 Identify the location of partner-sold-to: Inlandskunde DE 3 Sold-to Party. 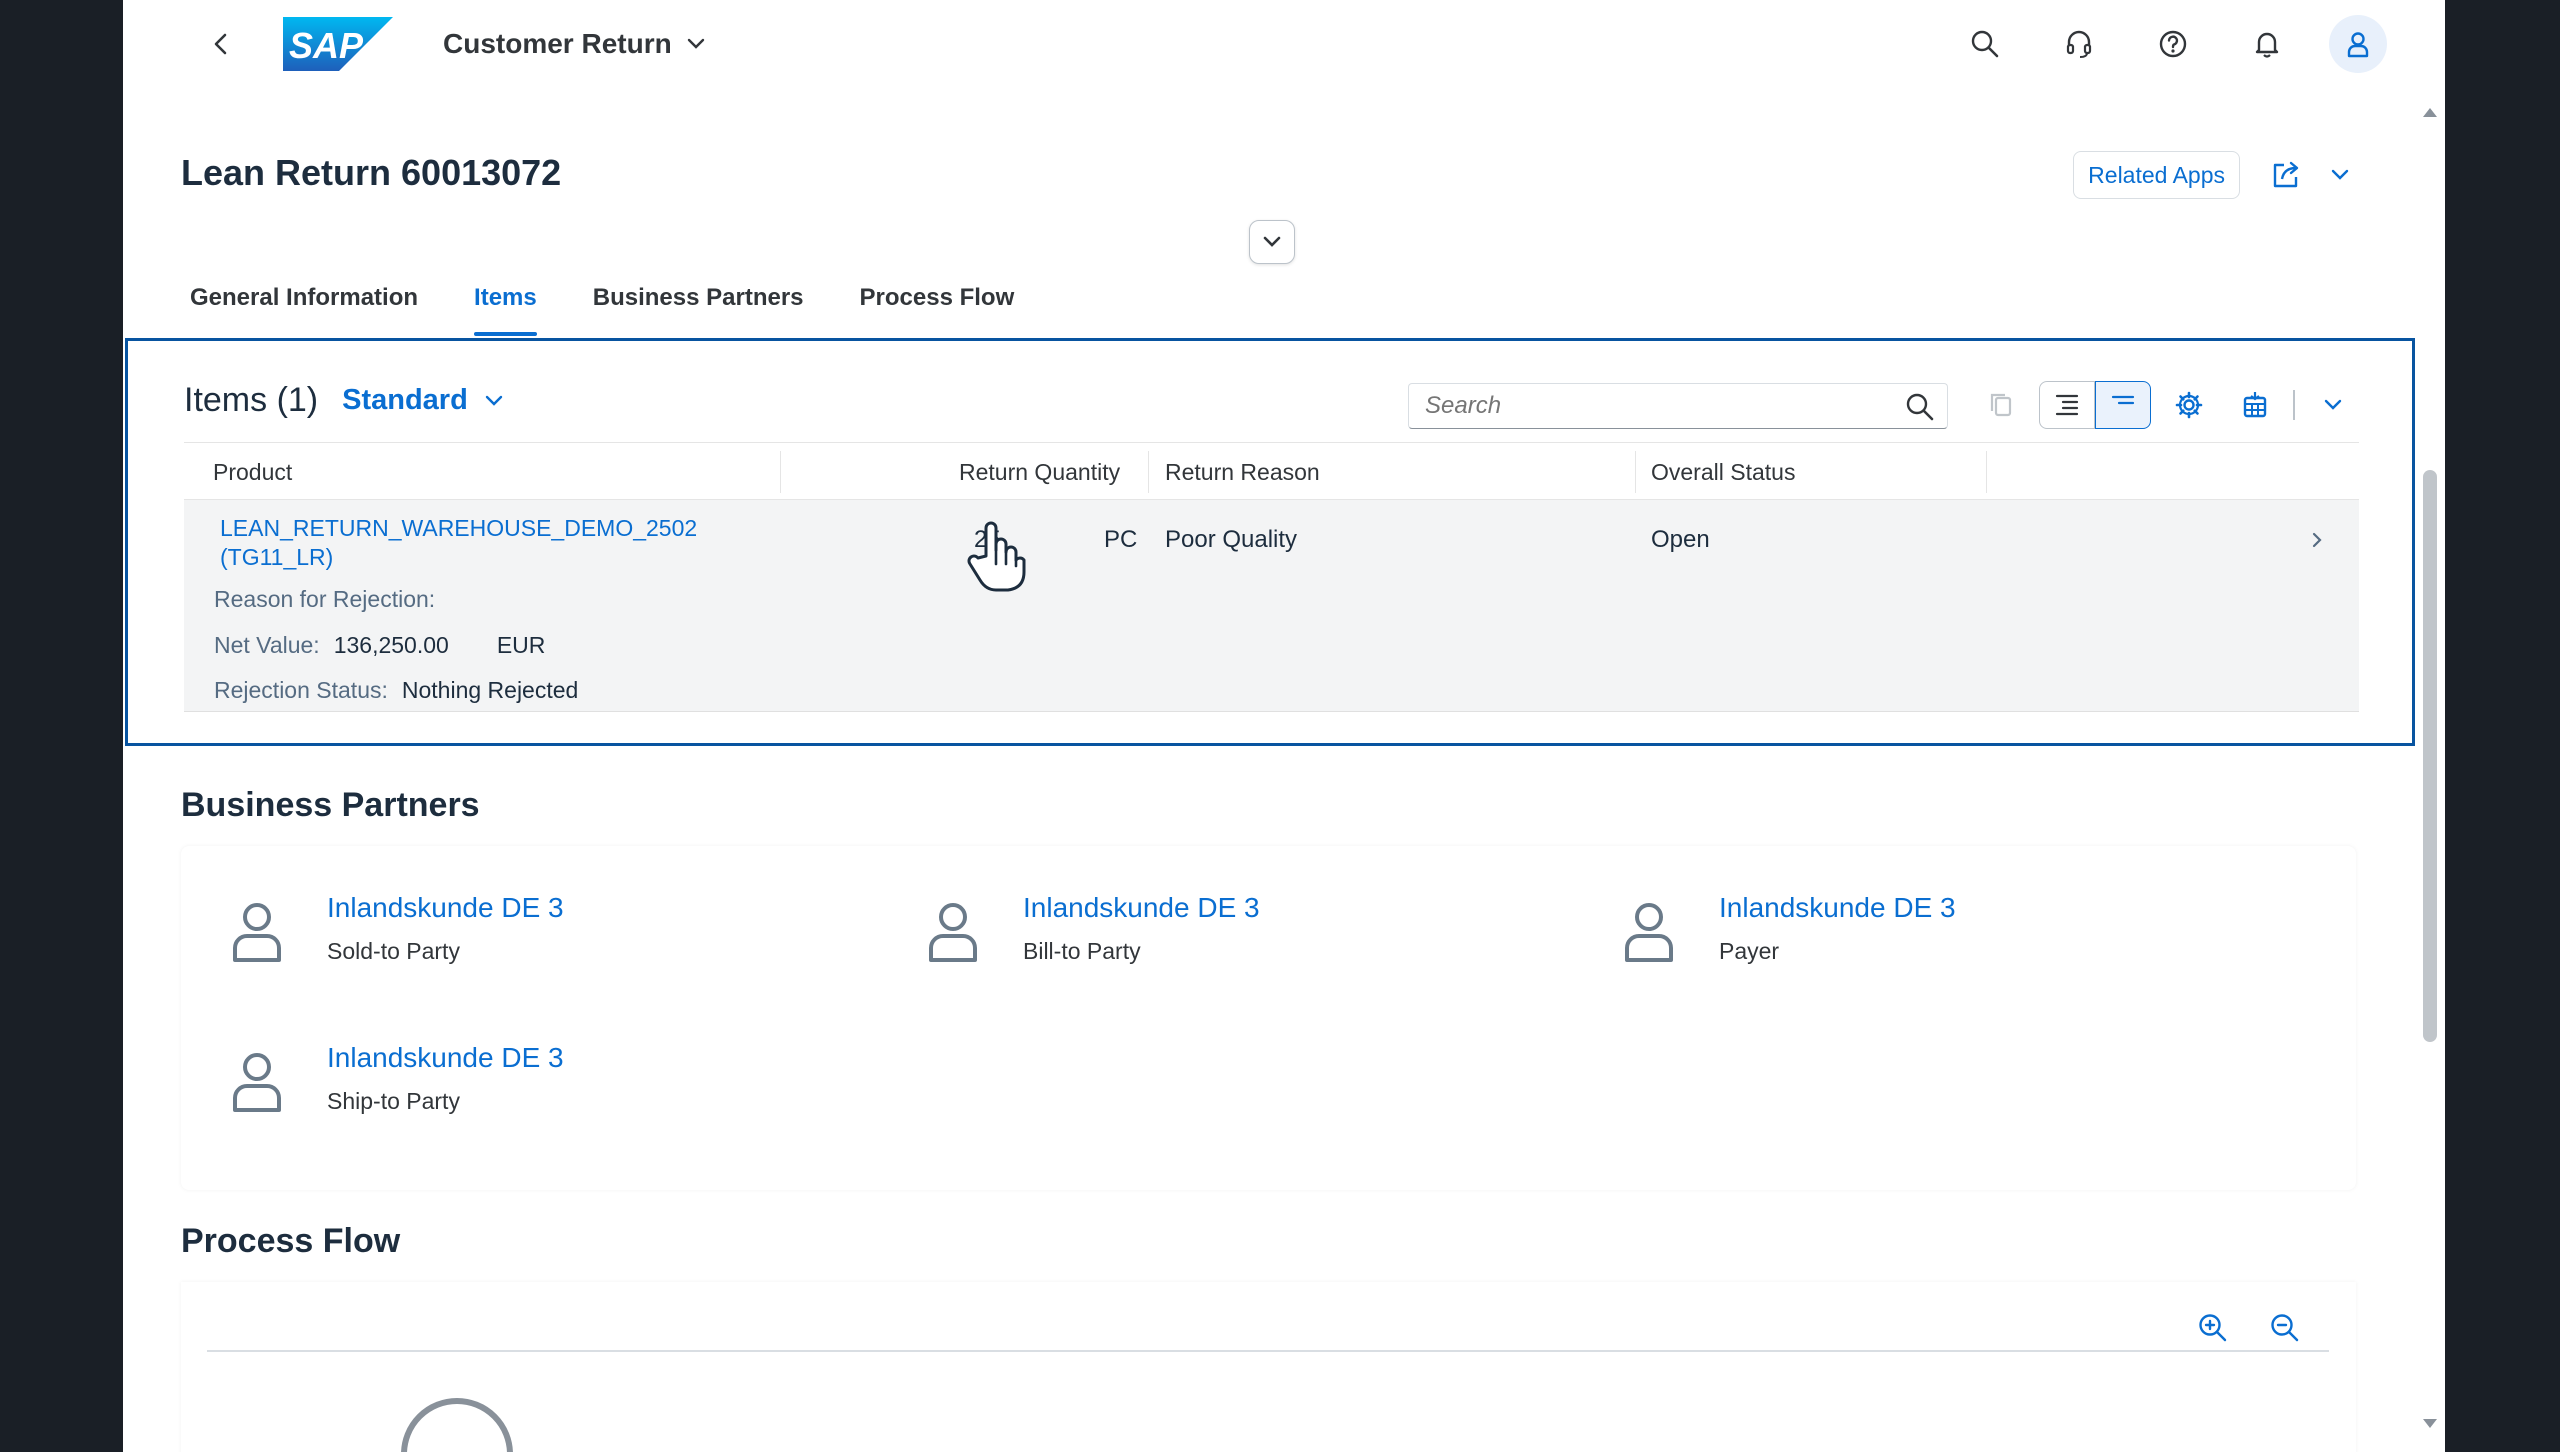
(396, 928).